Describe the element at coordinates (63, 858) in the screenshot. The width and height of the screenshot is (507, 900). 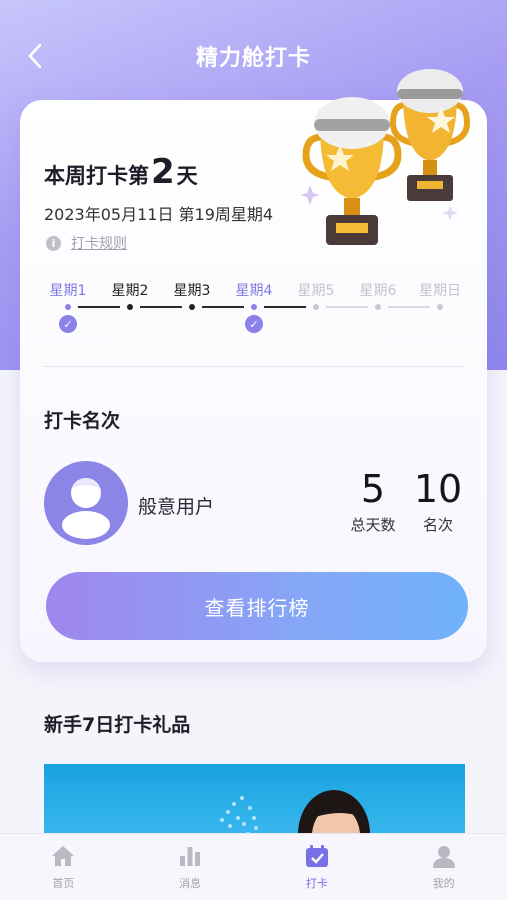
I see `home-icon` at that location.